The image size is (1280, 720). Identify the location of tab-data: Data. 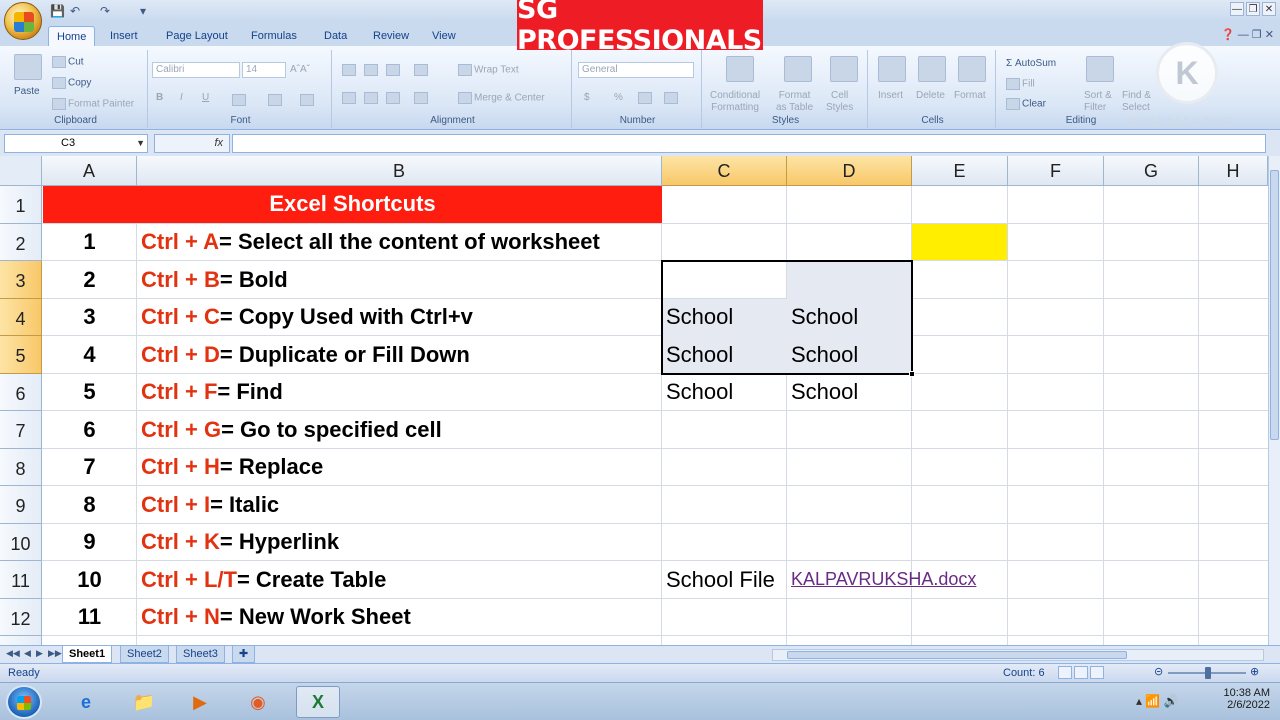
(335, 36).